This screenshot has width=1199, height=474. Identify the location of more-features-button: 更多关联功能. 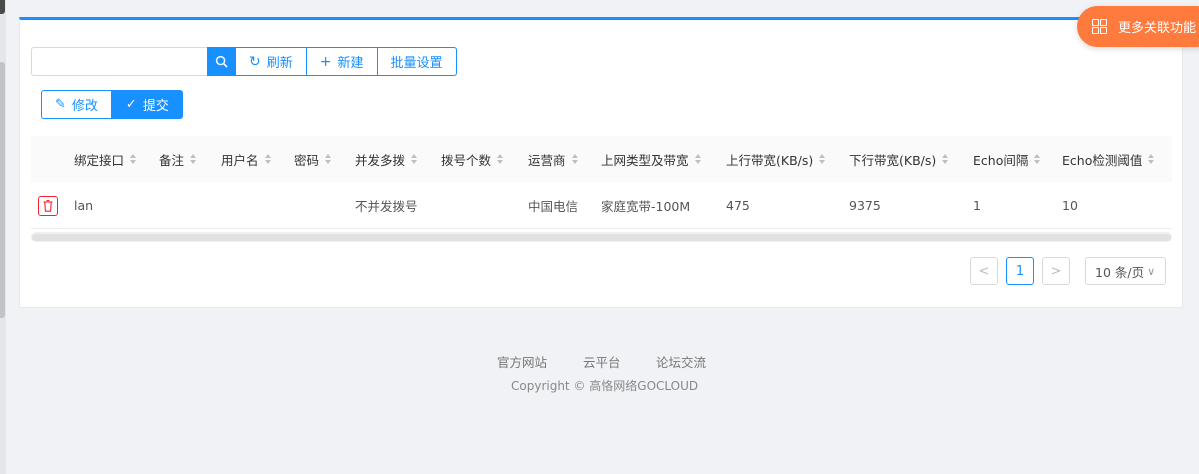
(1138, 26).